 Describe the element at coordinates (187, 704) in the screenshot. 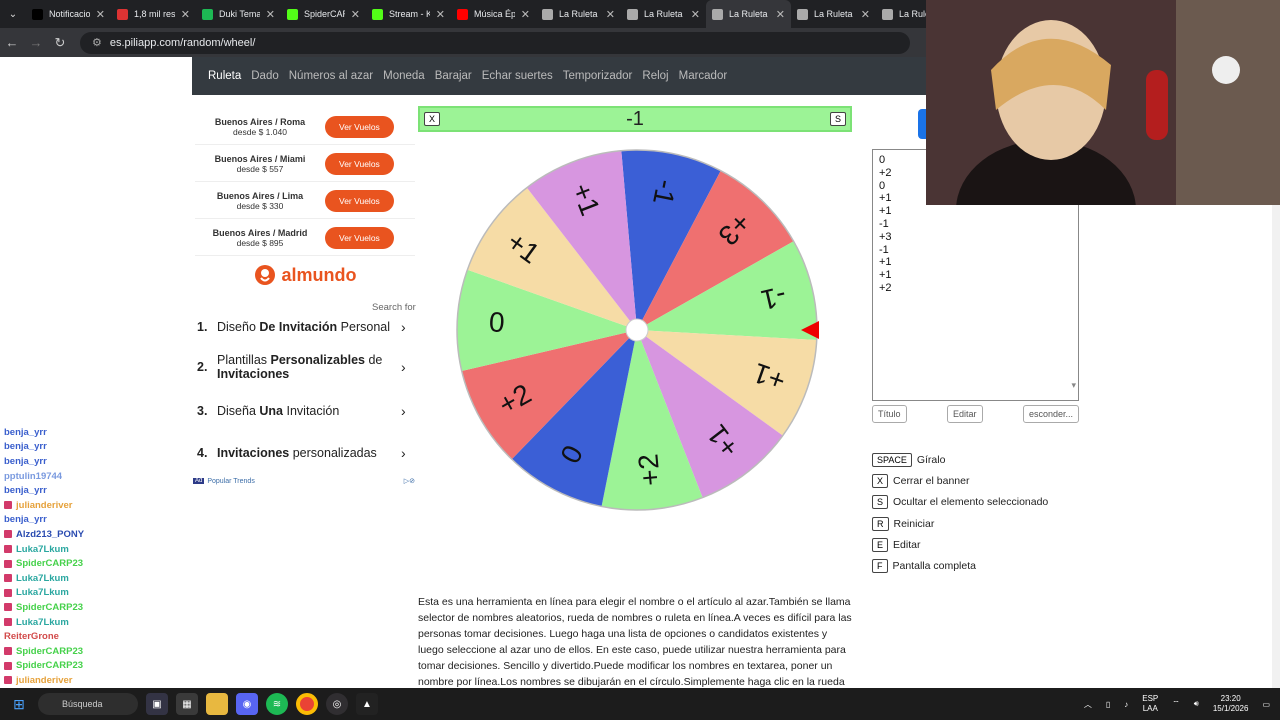

I see `store-icon: ▦` at that location.